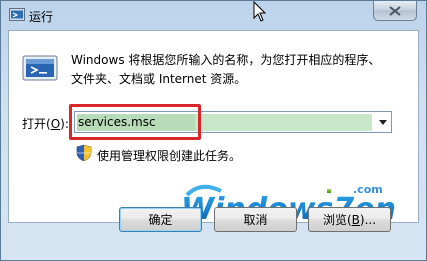 The image size is (427, 261). I want to click on mouse-cursor-icon, so click(260, 11).